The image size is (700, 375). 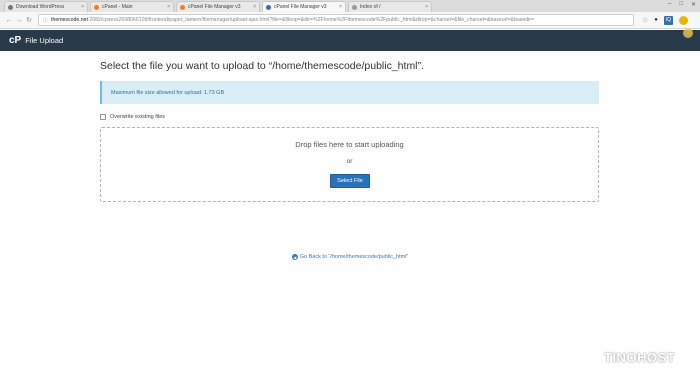 What do you see at coordinates (656, 357) in the screenshot?
I see `watermark-text-2: HØST` at bounding box center [656, 357].